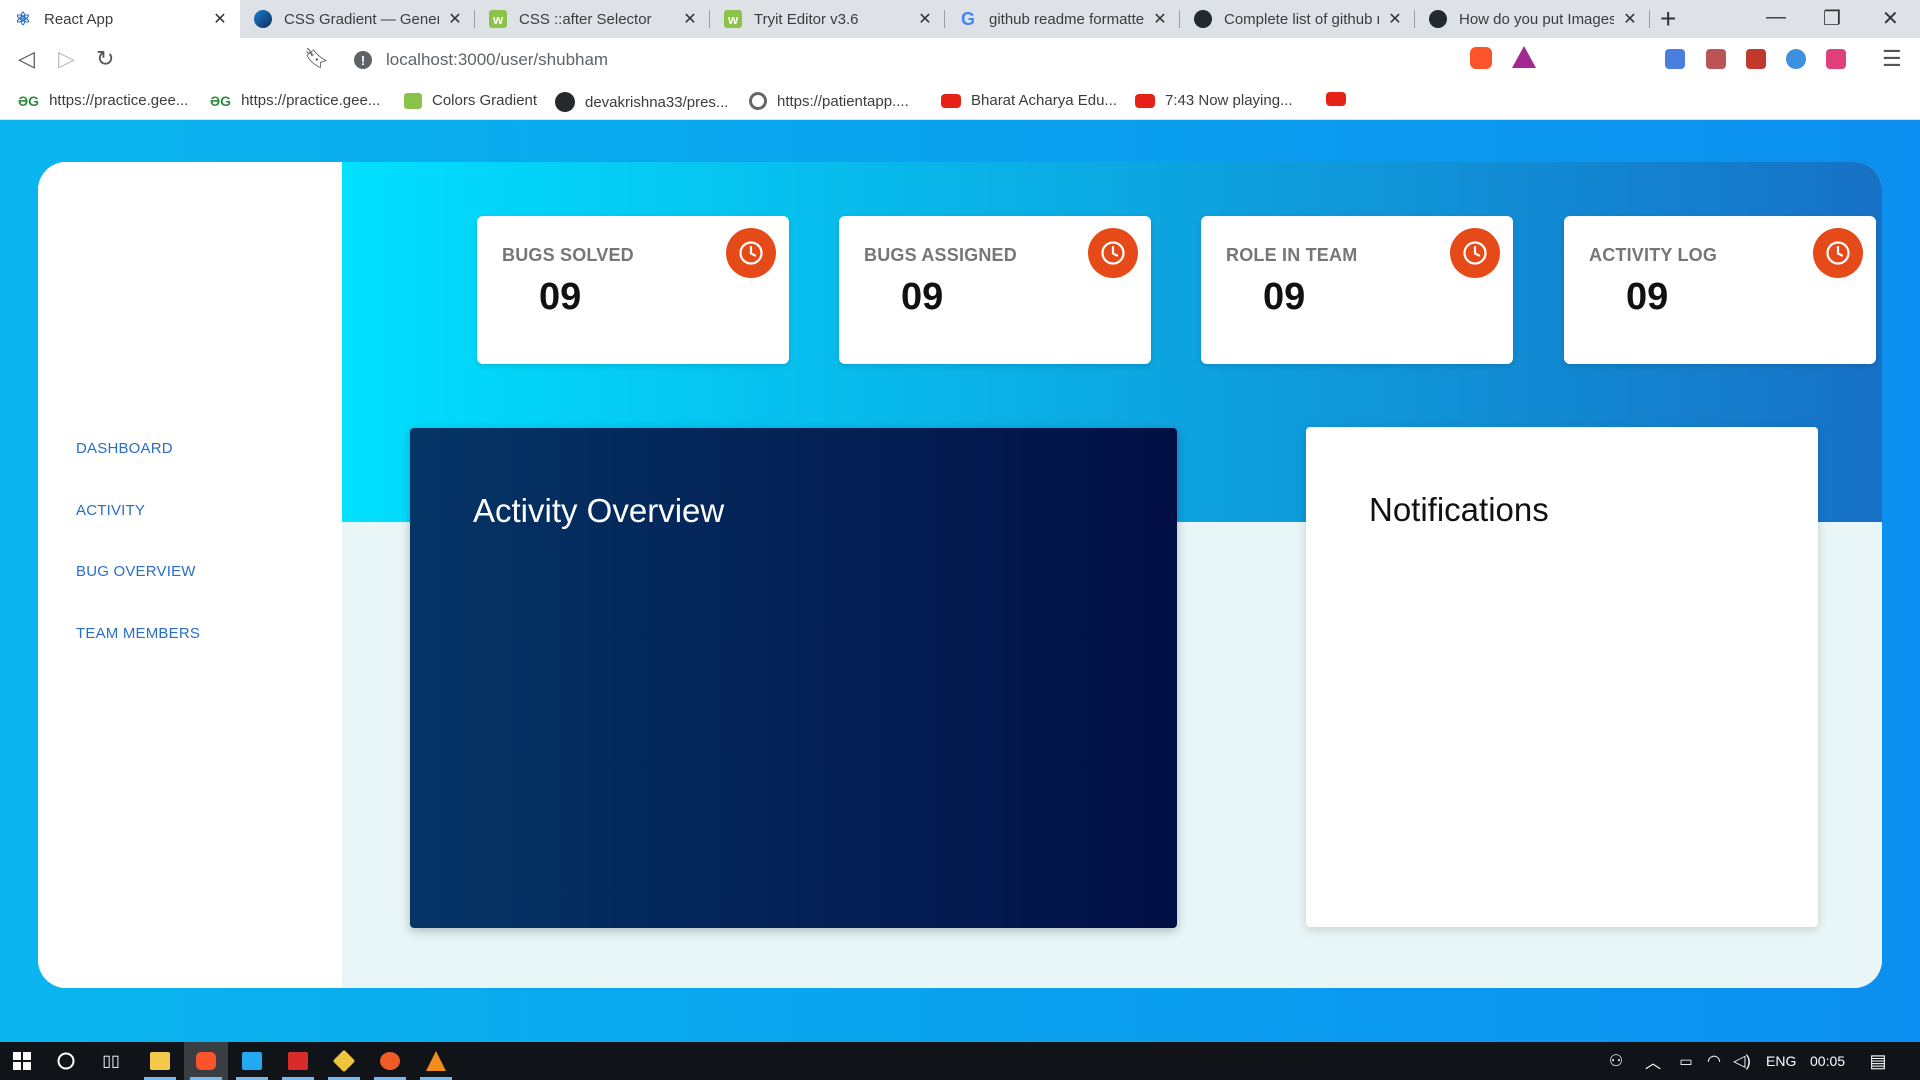  I want to click on brave-browser-icon, so click(206, 1061).